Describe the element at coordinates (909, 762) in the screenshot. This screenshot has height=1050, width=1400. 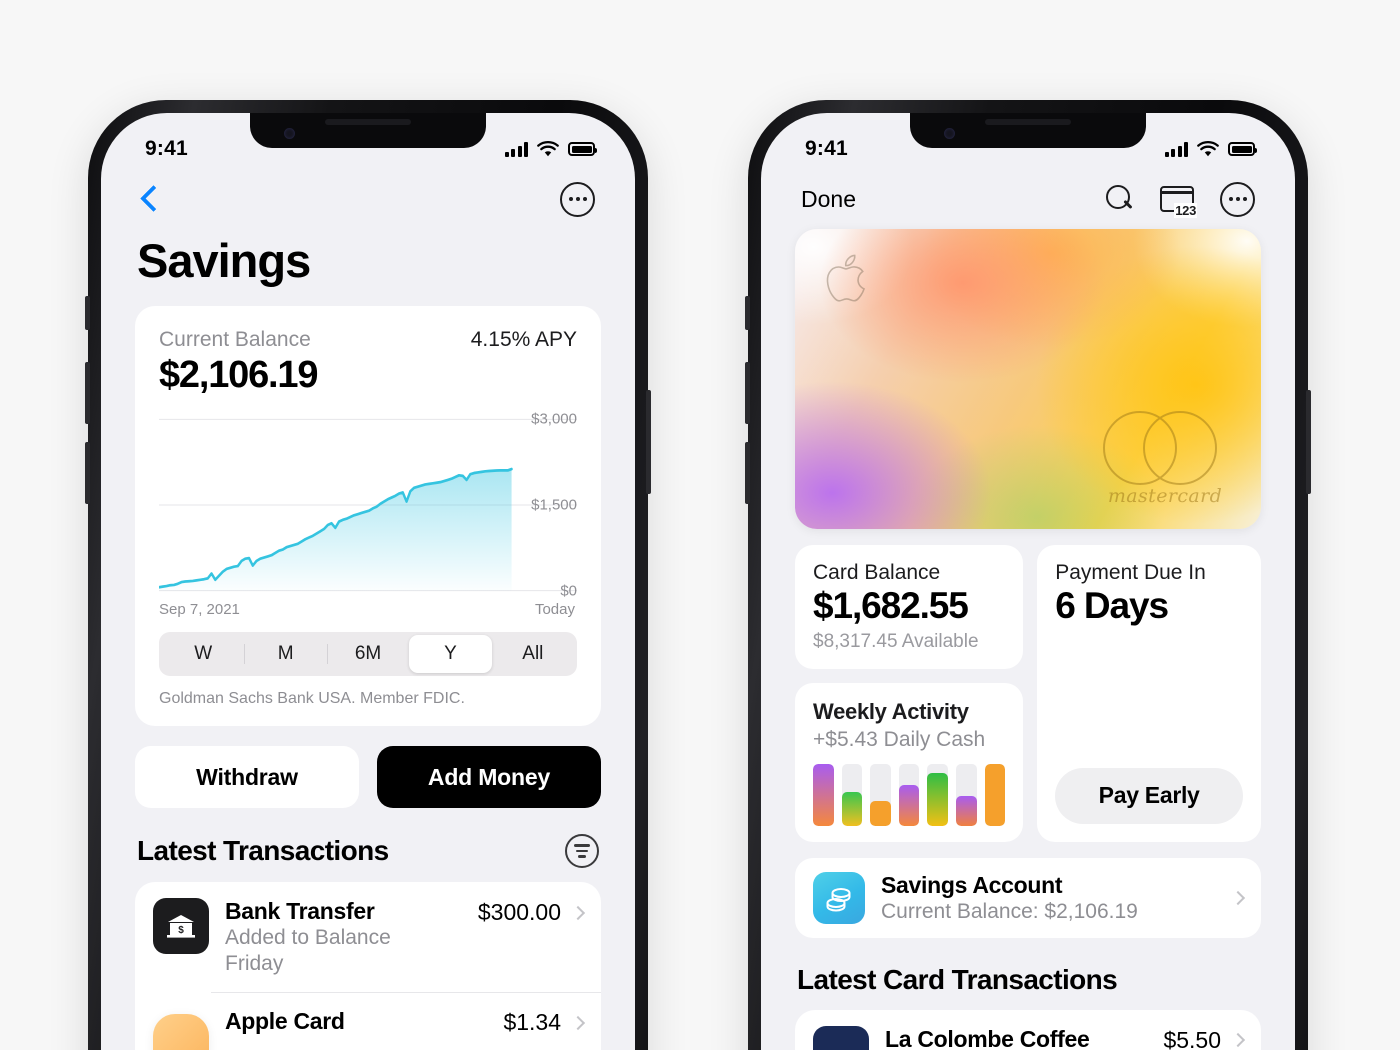
I see `weekly-activity-card: Weekly Activity +$5.43 Daily Cash` at that location.